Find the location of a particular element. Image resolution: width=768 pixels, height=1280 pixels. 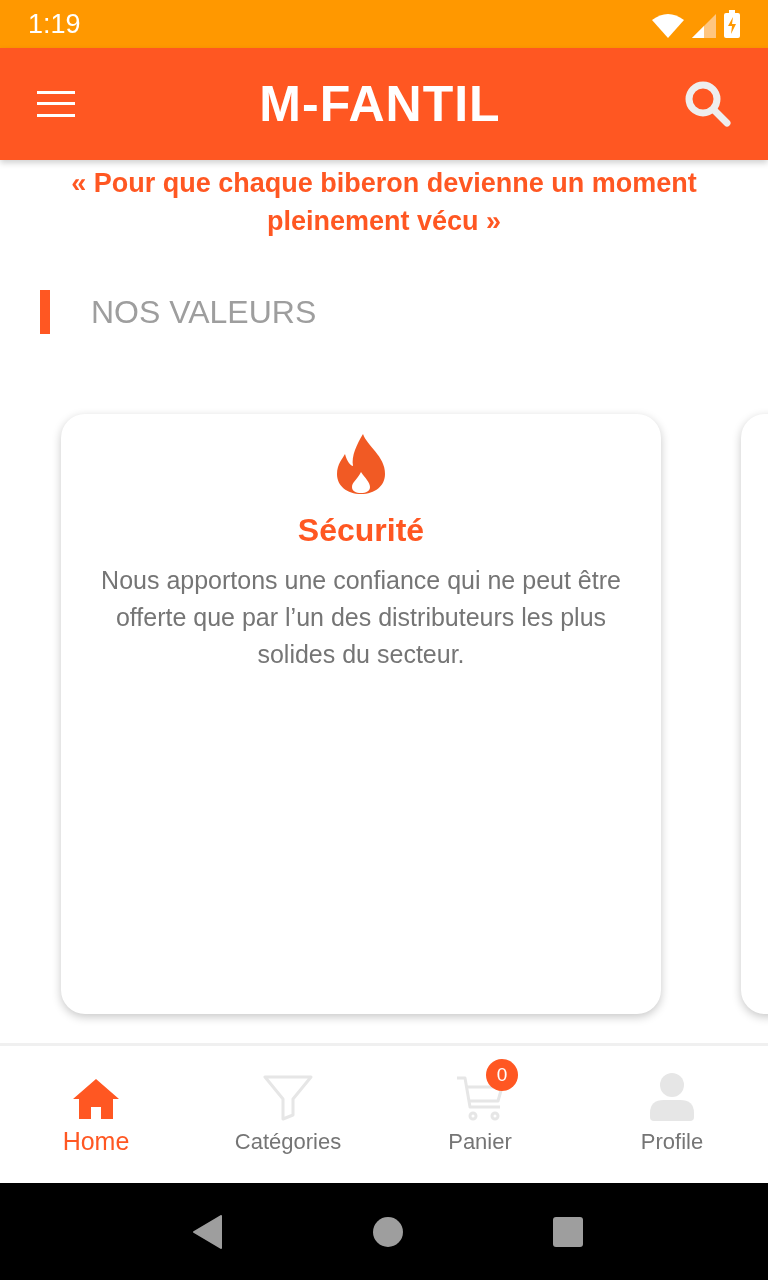

nav-tab: Home is located at coordinates (96, 1114).